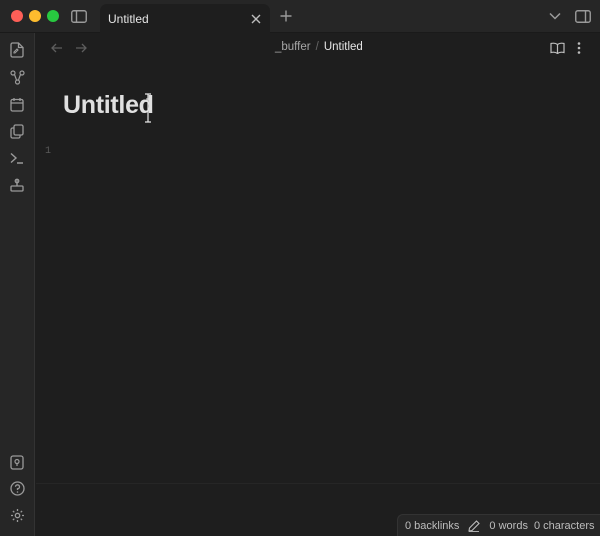 This screenshot has height=536, width=600. Describe the element at coordinates (17, 131) in the screenshot. I see `copy-icon` at that location.